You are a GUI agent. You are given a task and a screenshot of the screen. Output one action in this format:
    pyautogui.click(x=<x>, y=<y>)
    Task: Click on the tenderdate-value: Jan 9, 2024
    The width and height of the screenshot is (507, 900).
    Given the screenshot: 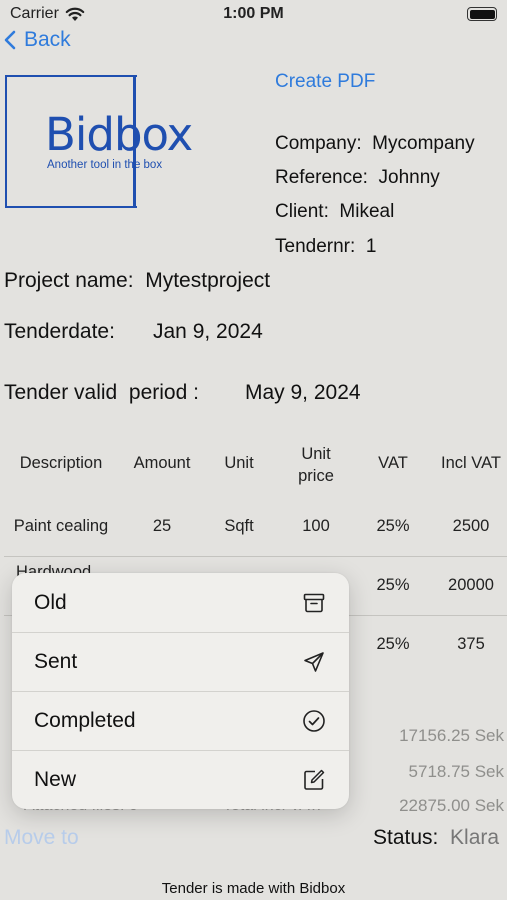 What is the action you would take?
    pyautogui.click(x=208, y=331)
    